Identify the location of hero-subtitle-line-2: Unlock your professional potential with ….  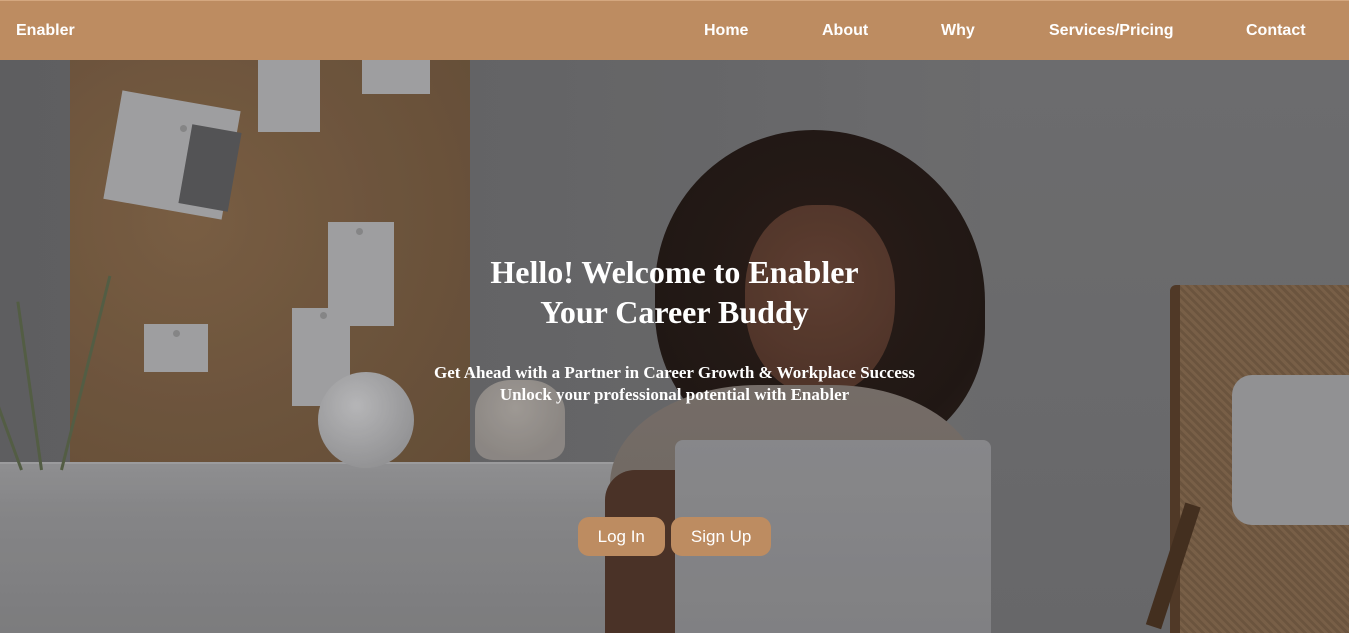
(674, 394).